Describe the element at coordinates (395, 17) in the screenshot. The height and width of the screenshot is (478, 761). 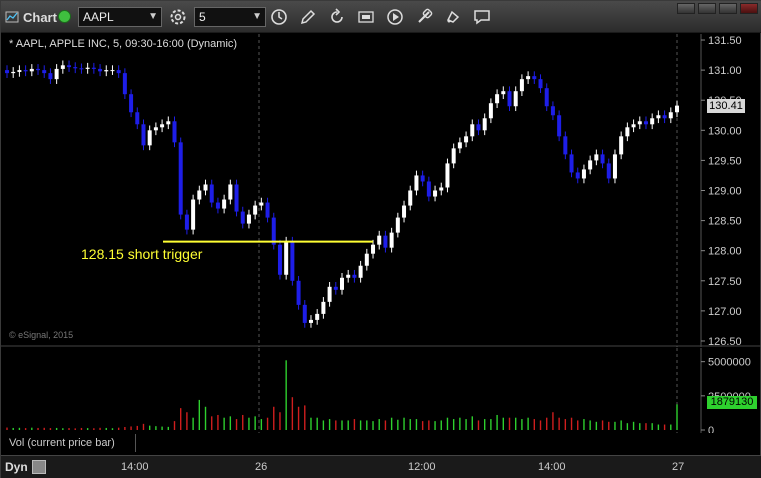
I see `play-button` at that location.